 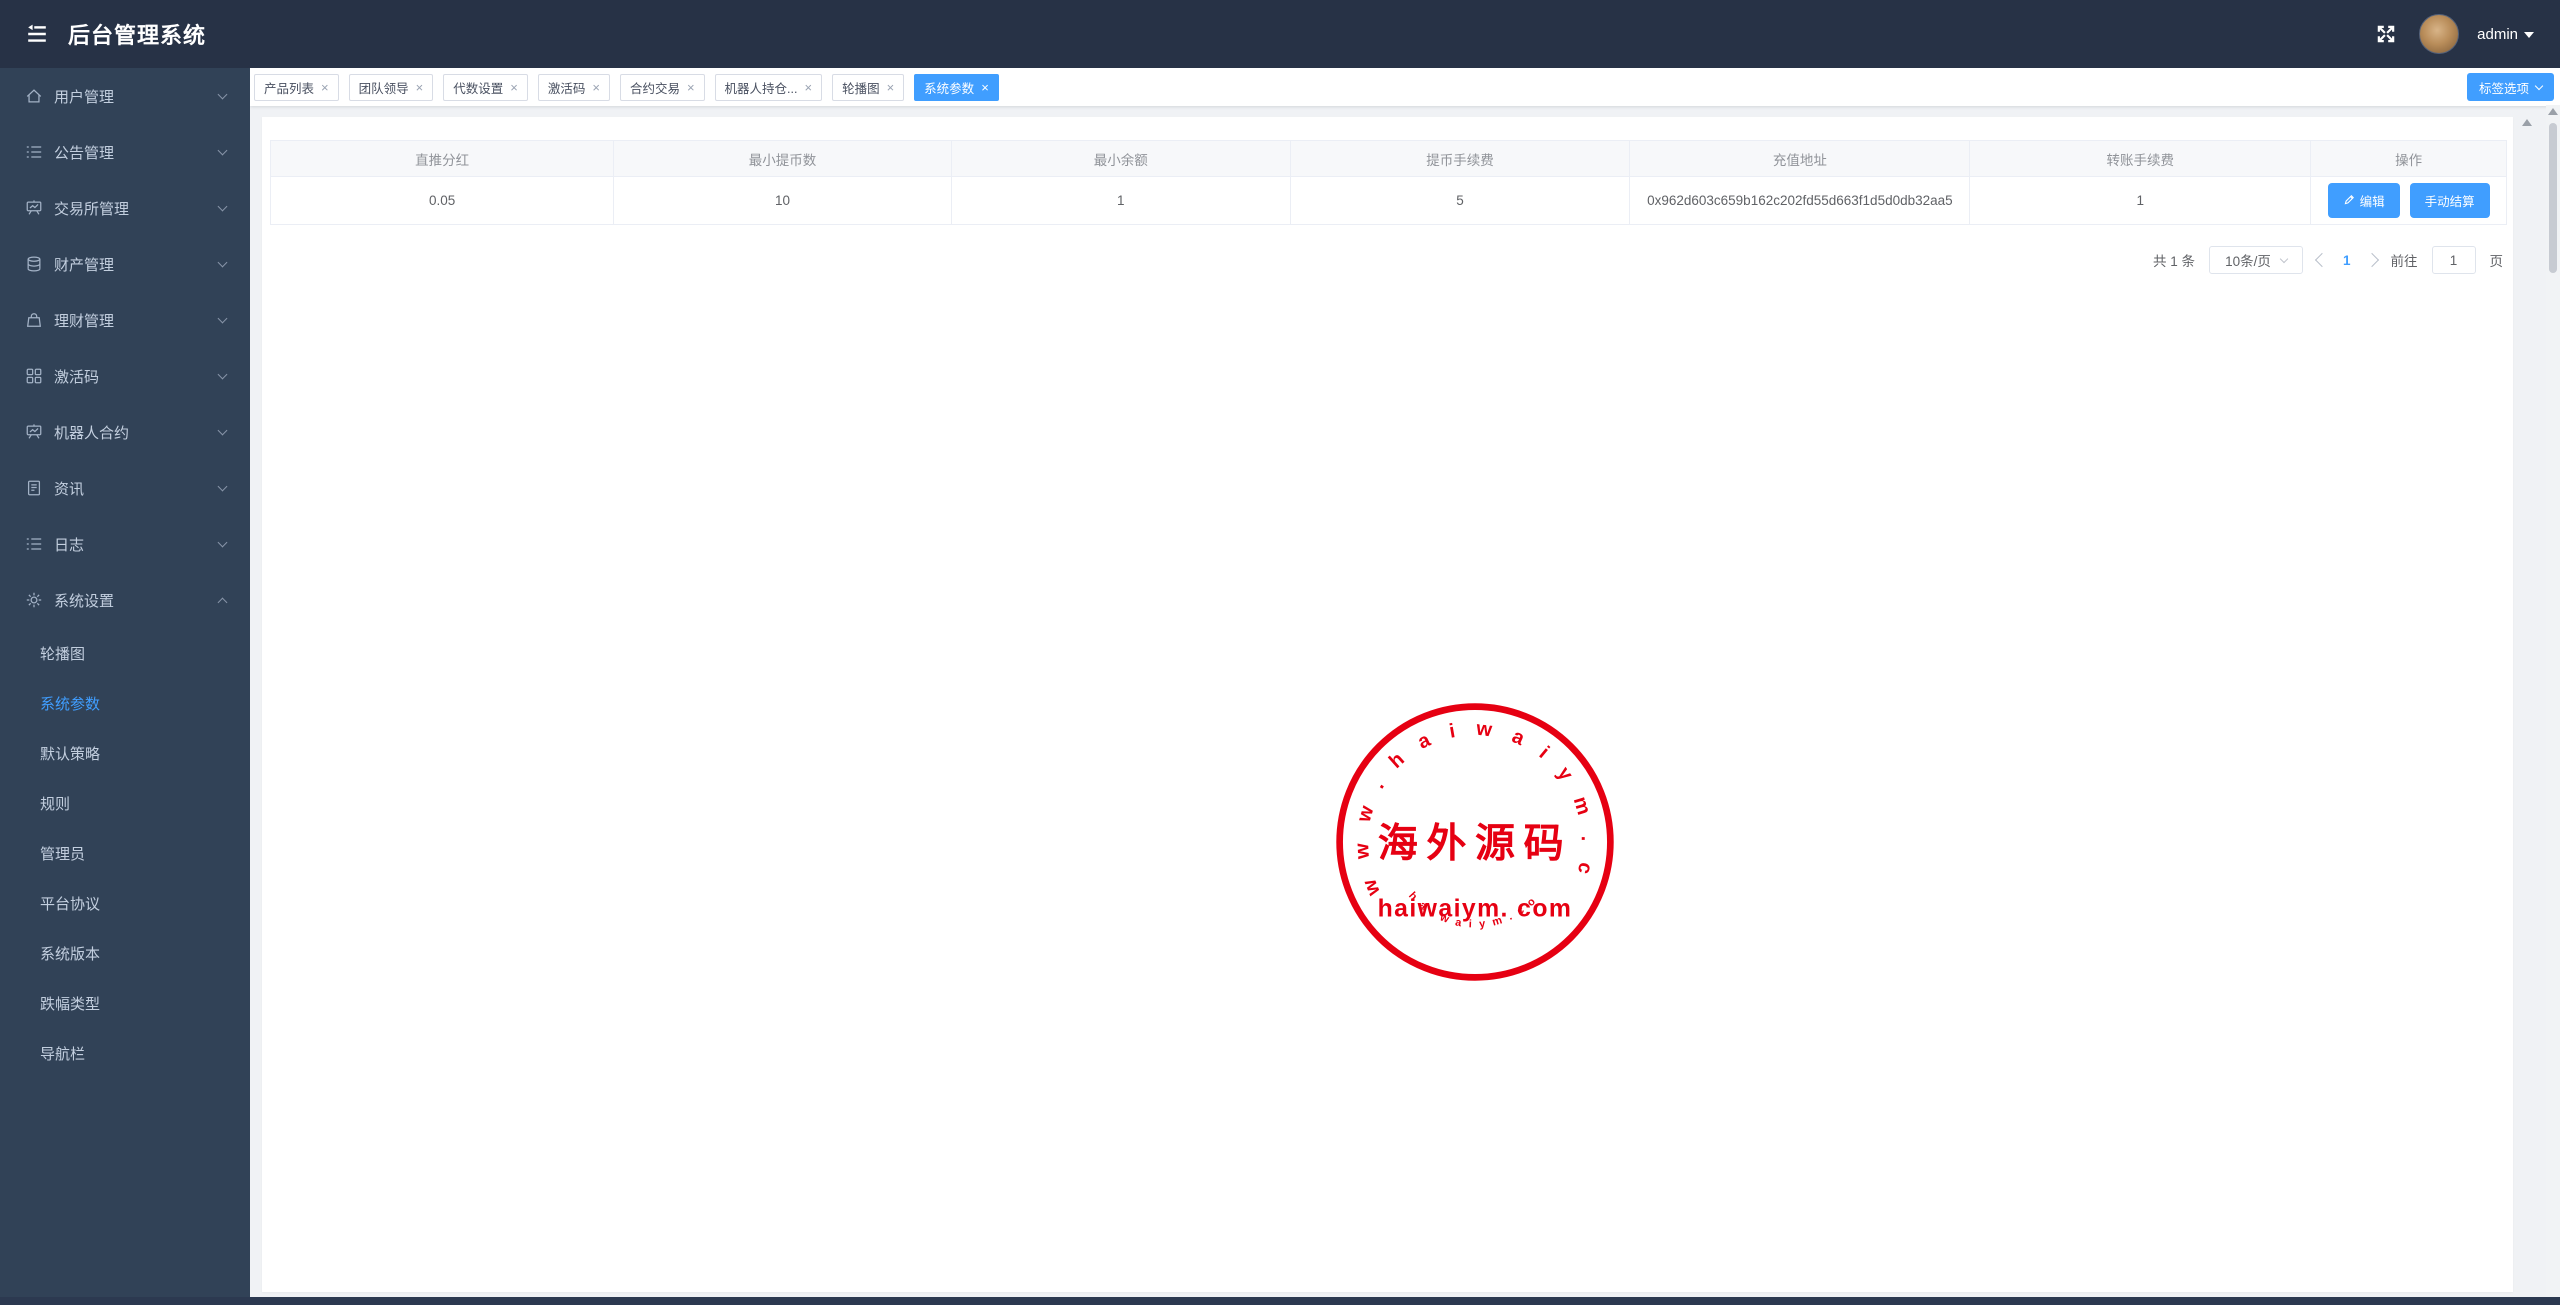 What do you see at coordinates (222, 602) in the screenshot?
I see `chevron-up-icon` at bounding box center [222, 602].